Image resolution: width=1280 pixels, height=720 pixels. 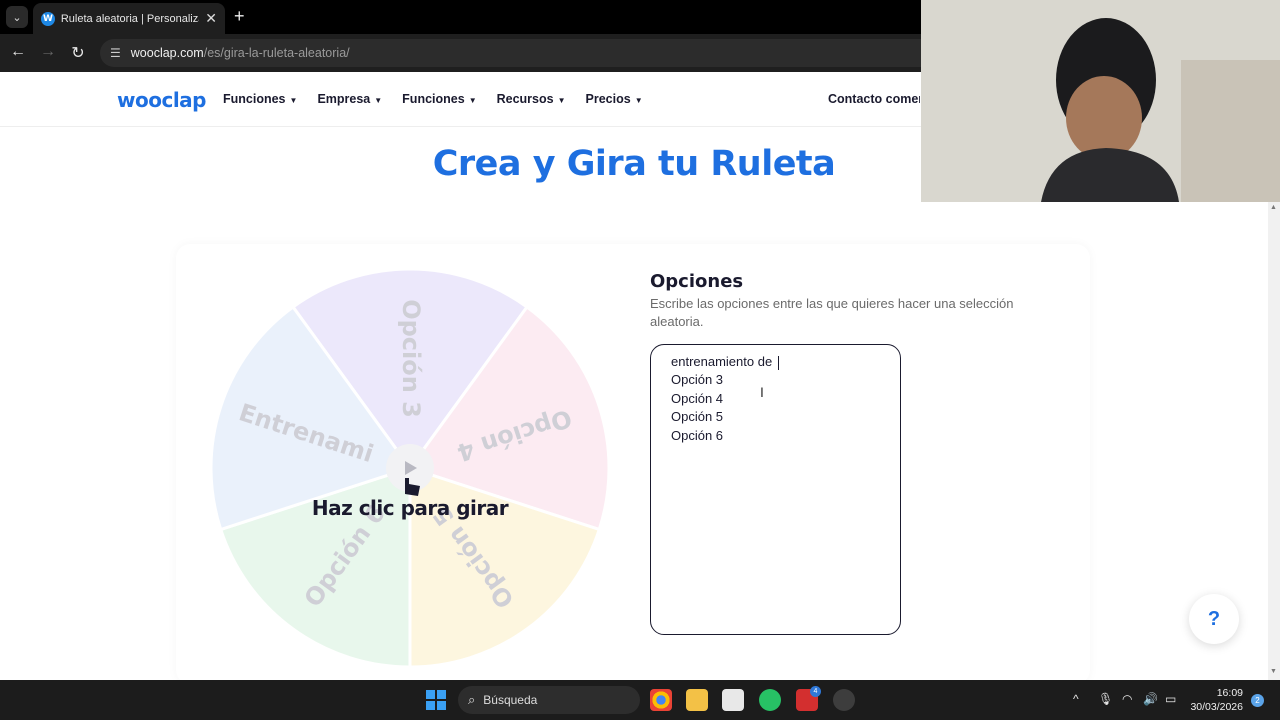 What do you see at coordinates (1229, 693) in the screenshot?
I see `clock-time: 16:09` at bounding box center [1229, 693].